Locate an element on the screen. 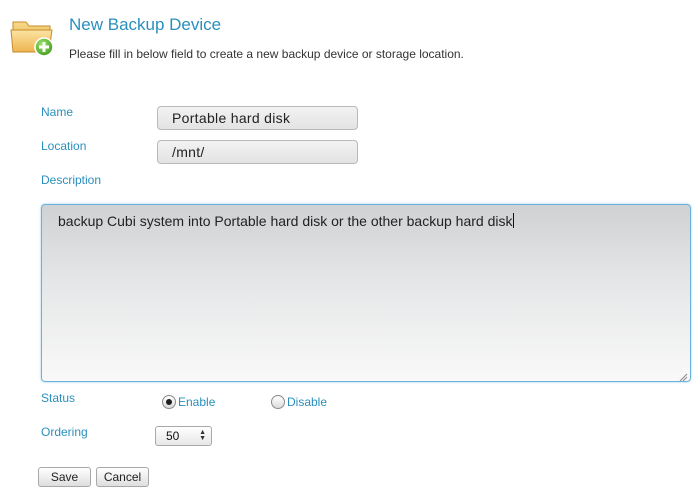 The height and width of the screenshot is (492, 696). page-title: New Backup Device is located at coordinates (145, 24).